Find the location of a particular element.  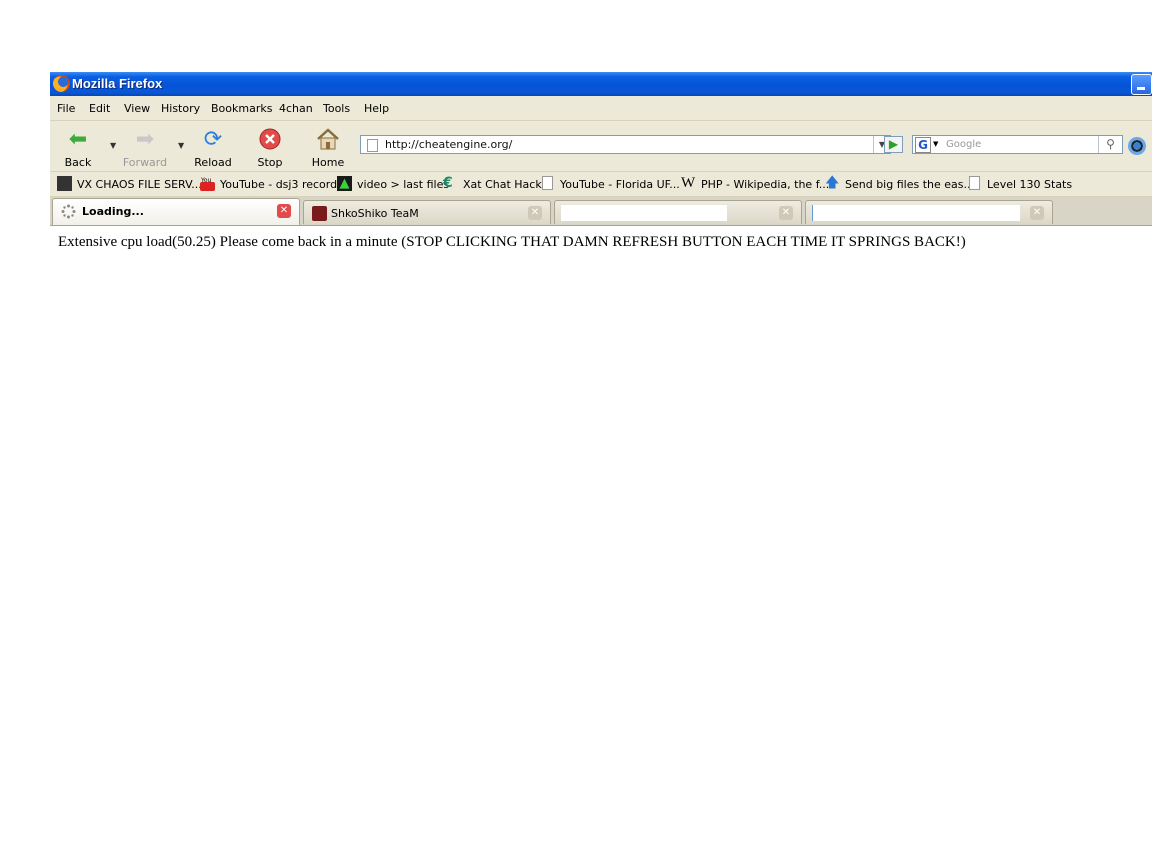

tab-blank-3: ✕ is located at coordinates (678, 212).